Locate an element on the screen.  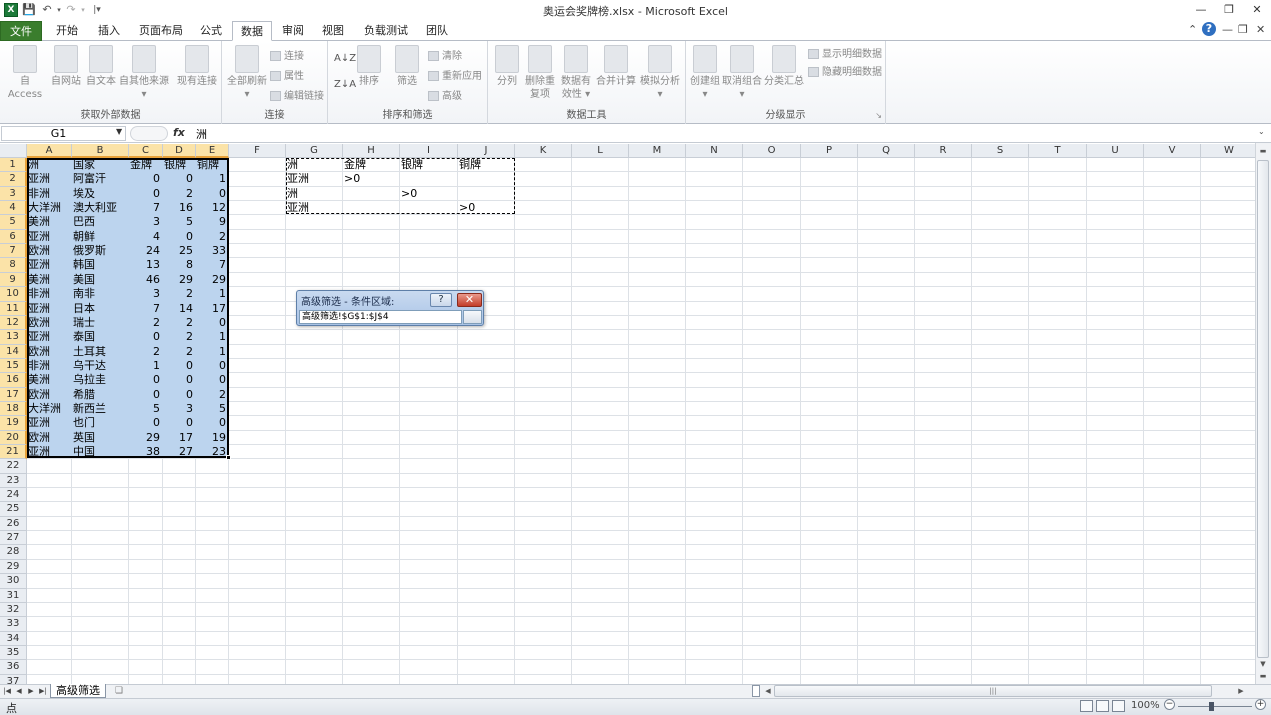
from-other-sources-button: 自其他来源 ▾ is located at coordinates (144, 73).